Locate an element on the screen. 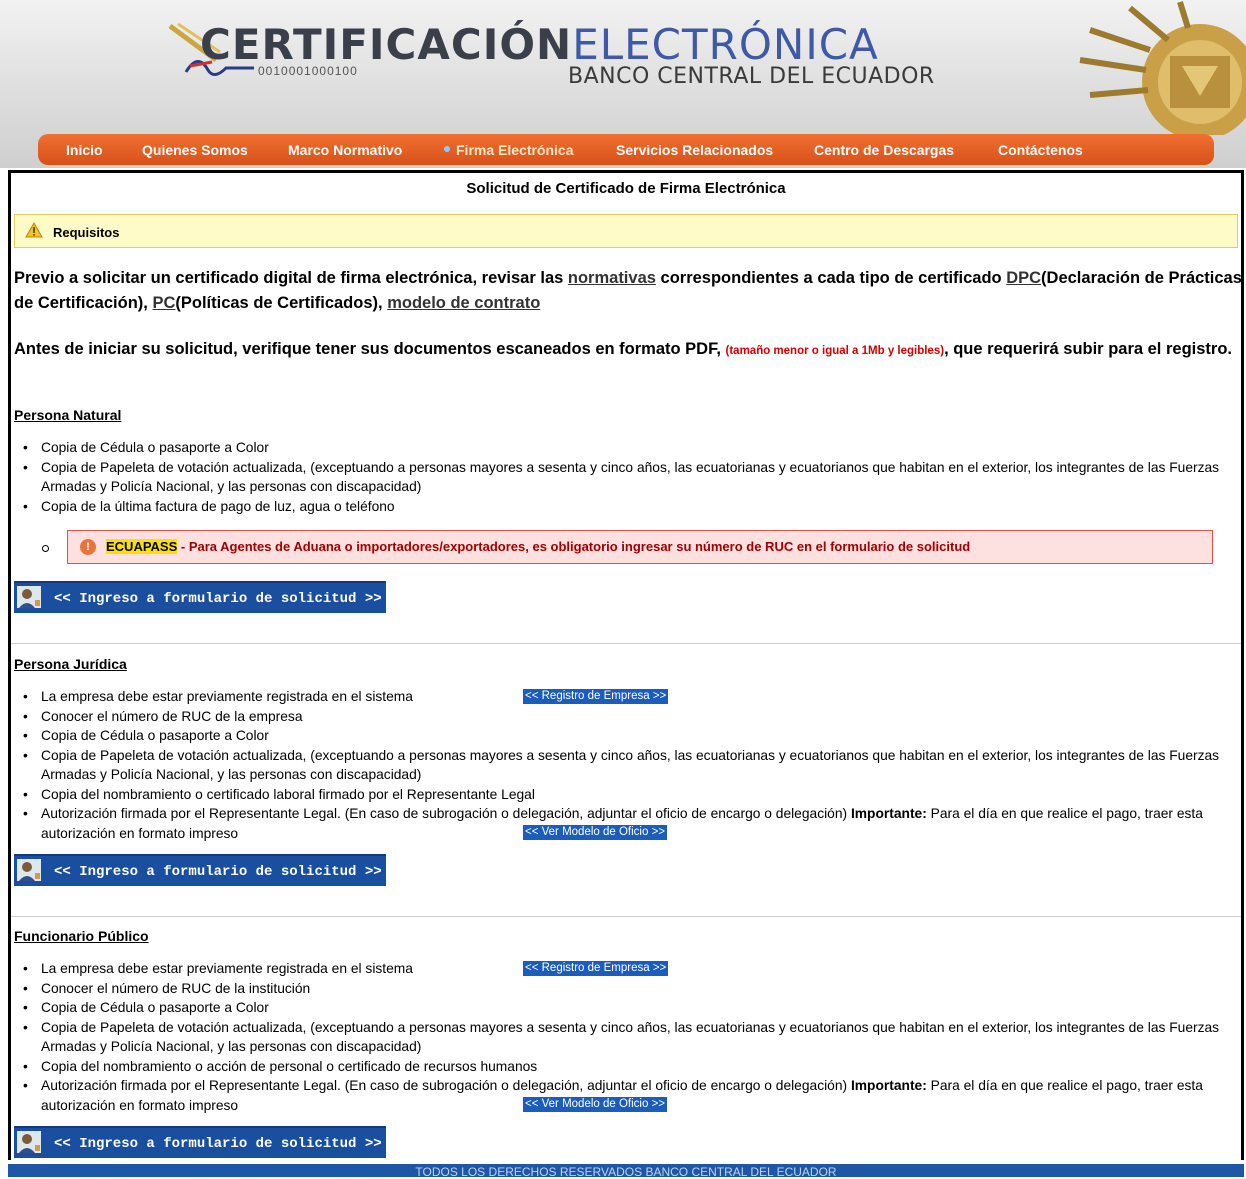 This screenshot has width=1246, height=1179. logo-bank-name: BANCO CENTRAL DEL ECUADOR is located at coordinates (751, 76).